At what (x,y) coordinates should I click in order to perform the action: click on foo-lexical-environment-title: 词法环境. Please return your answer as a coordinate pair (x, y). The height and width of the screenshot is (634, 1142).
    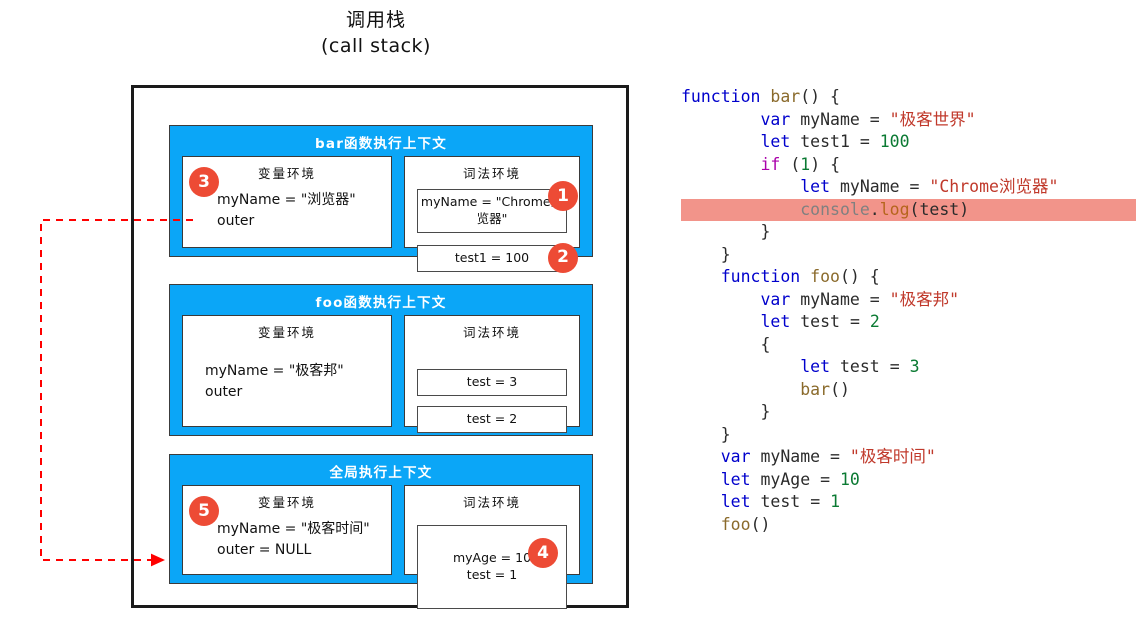
    Looking at the image, I should click on (491, 332).